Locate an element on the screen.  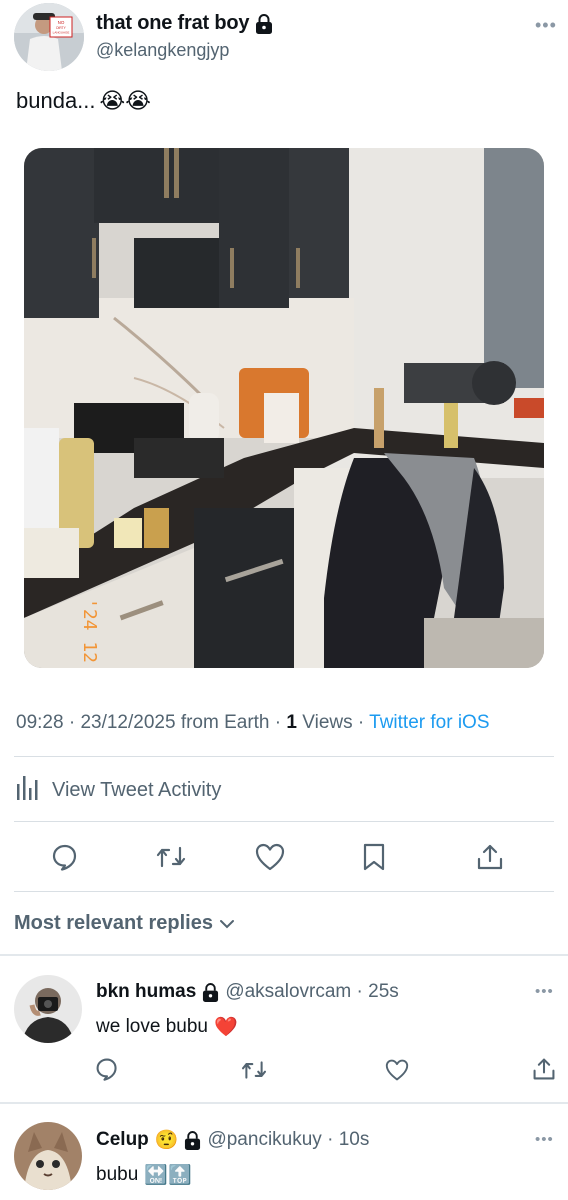
replies-header-label: Most relevant replies is located at coordinates (113, 923).